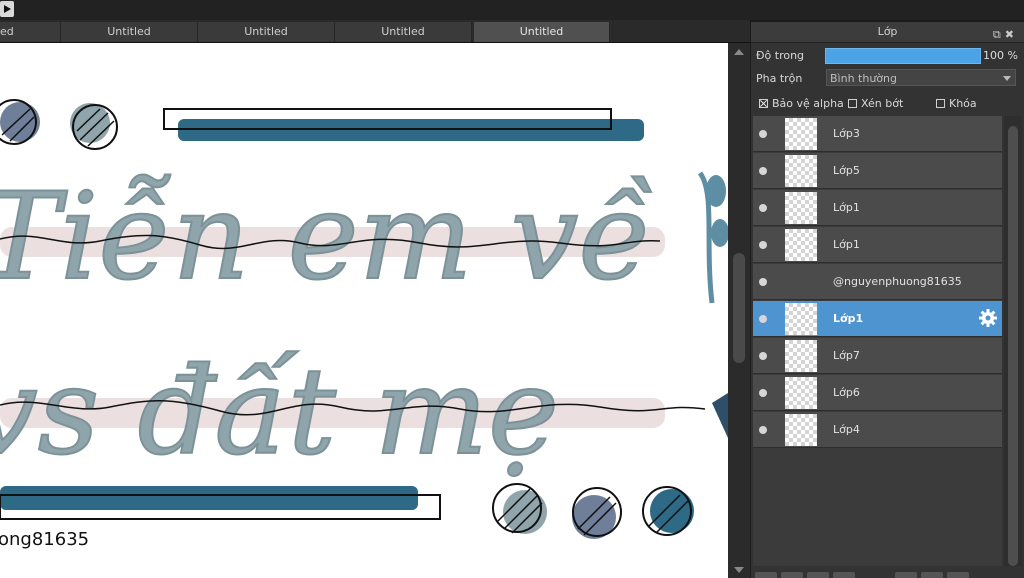 The height and width of the screenshot is (578, 1024). I want to click on layer-item: Lớp5, so click(877, 171).